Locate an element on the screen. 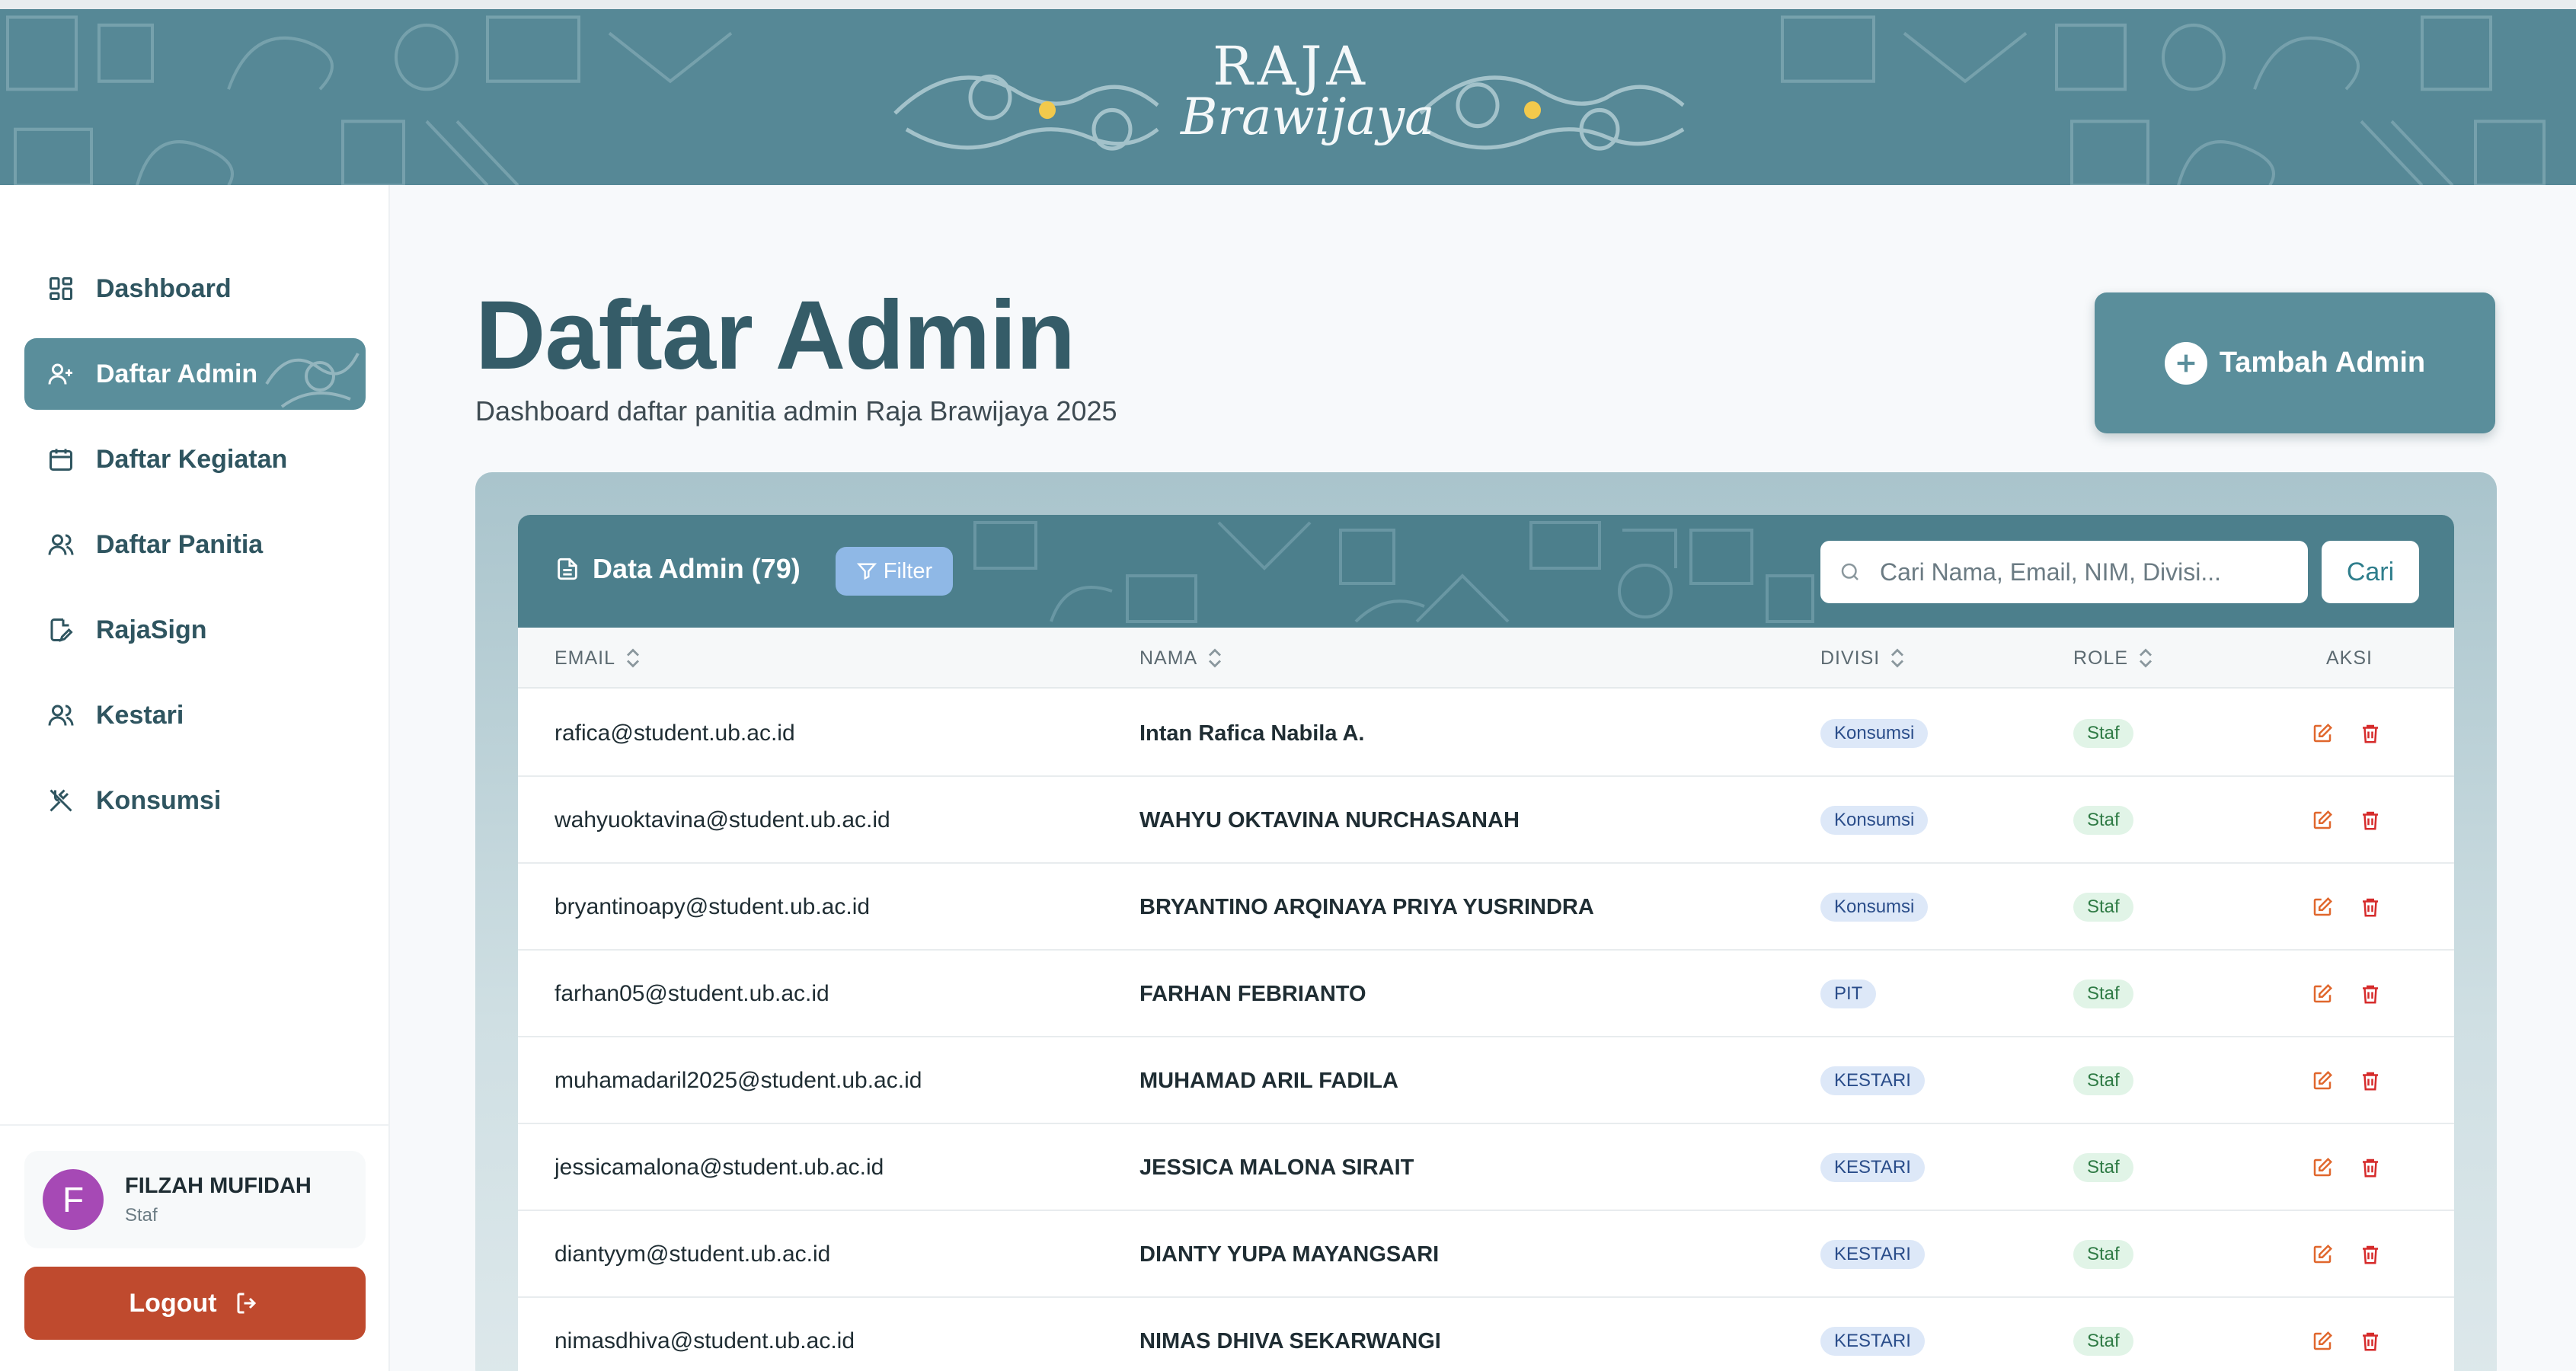 The height and width of the screenshot is (1371, 2576). add-admin-label: Tambah Admin is located at coordinates (2322, 363).